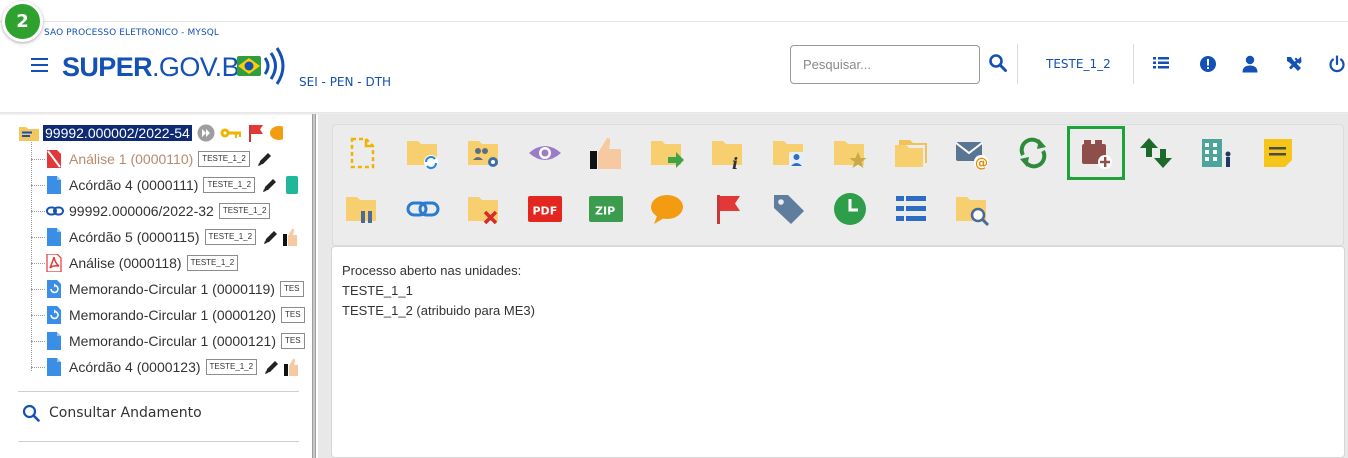 Image resolution: width=1348 pixels, height=458 pixels. I want to click on send-email-button: @, so click(972, 153).